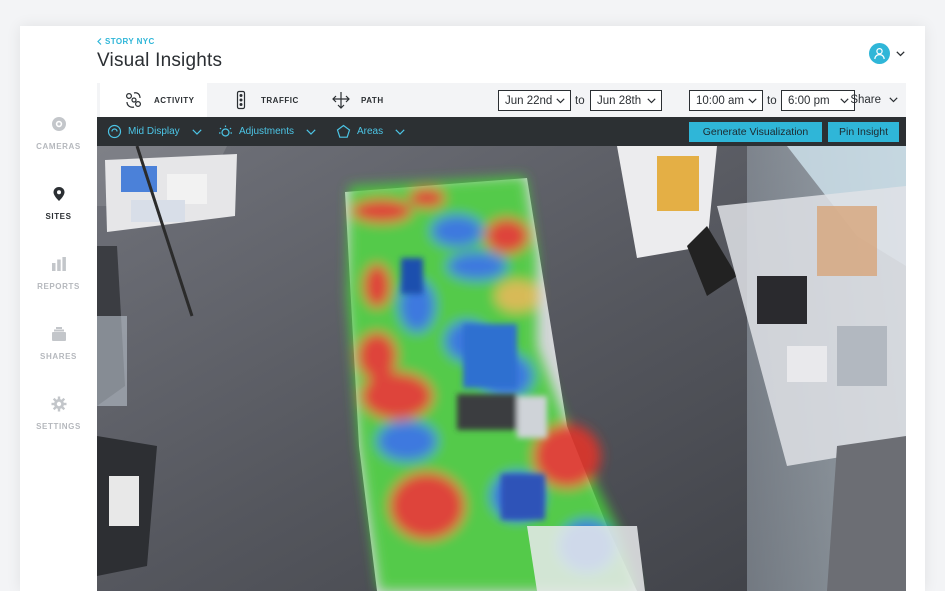  What do you see at coordinates (372, 100) in the screenshot?
I see `tab-label: PATH` at bounding box center [372, 100].